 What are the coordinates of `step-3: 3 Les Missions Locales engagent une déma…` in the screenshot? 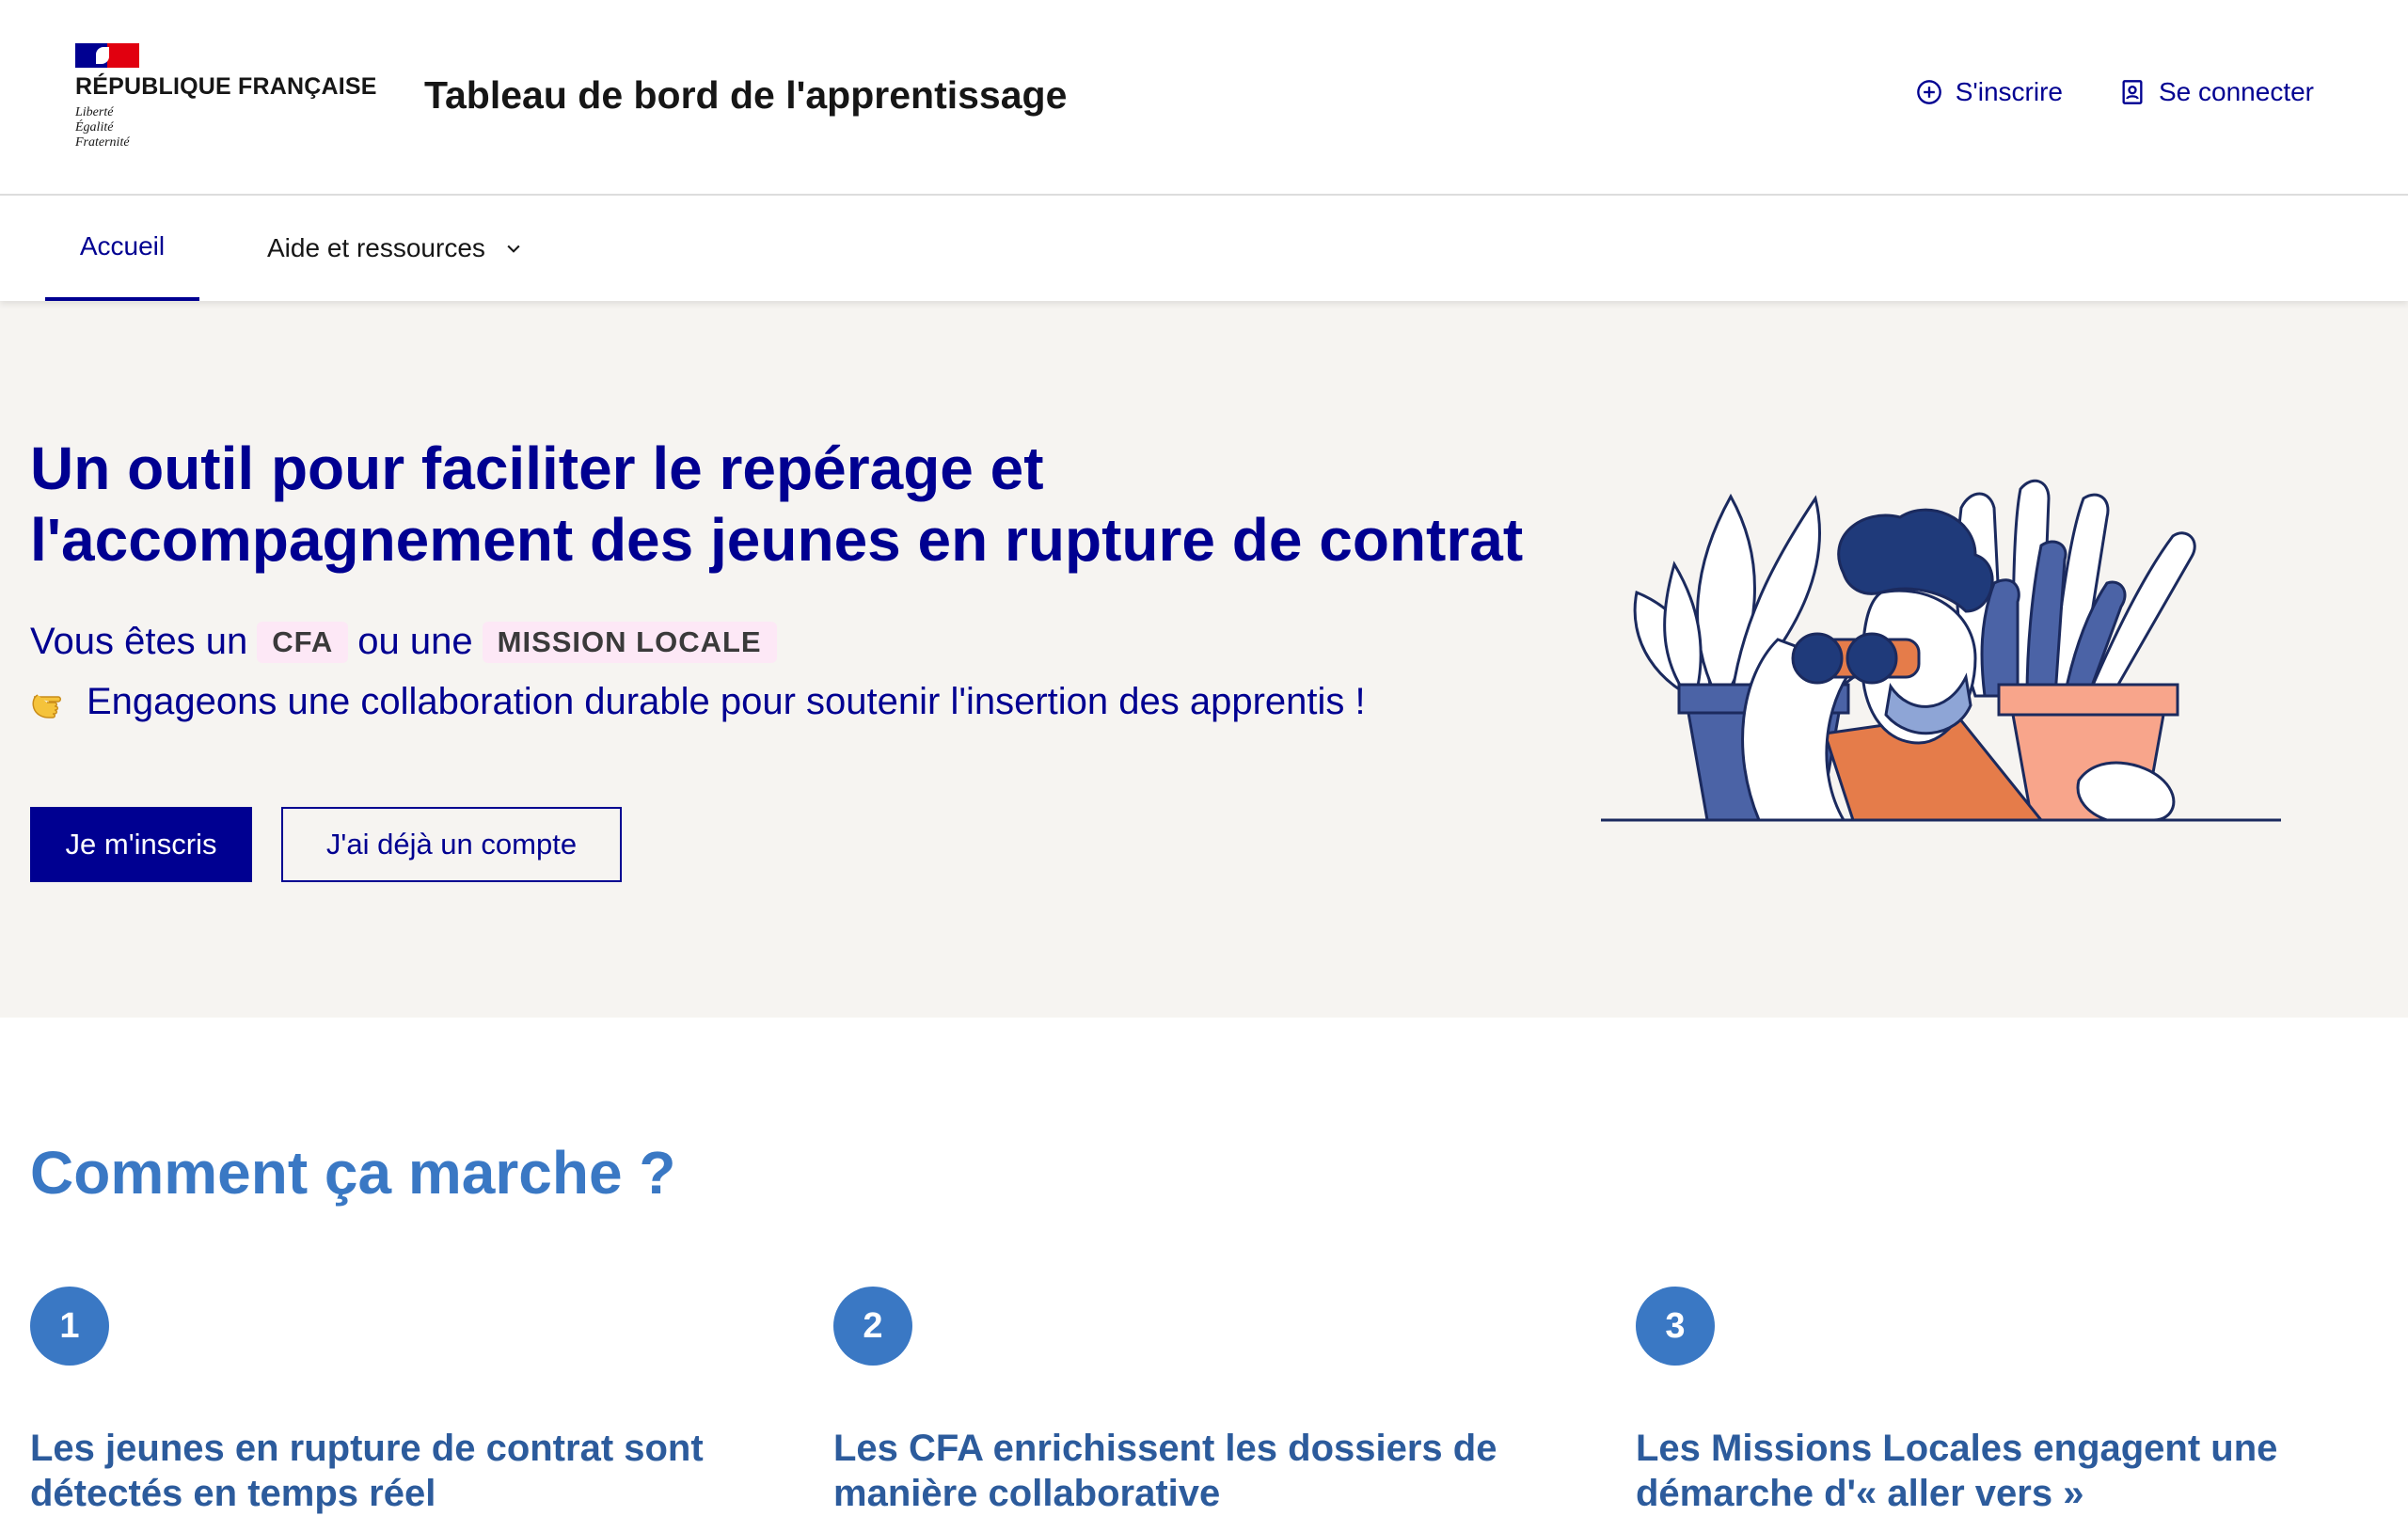 It's located at (2012, 1401).